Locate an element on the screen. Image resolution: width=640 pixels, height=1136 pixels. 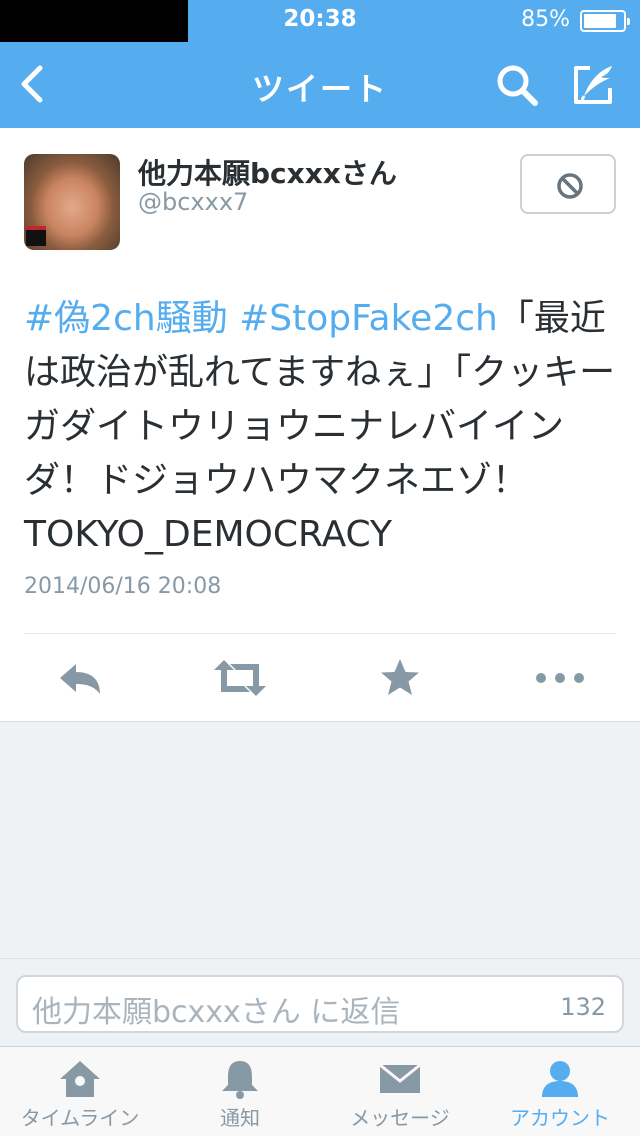
battery-level is located at coordinates (600, 21).